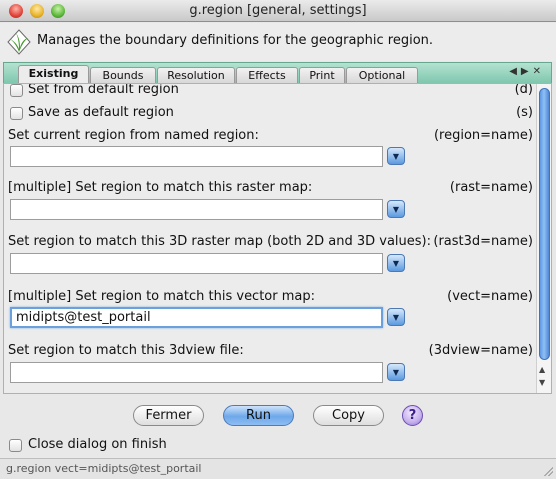  Describe the element at coordinates (101, 112) in the screenshot. I see `save-default-label: Save as default region` at that location.